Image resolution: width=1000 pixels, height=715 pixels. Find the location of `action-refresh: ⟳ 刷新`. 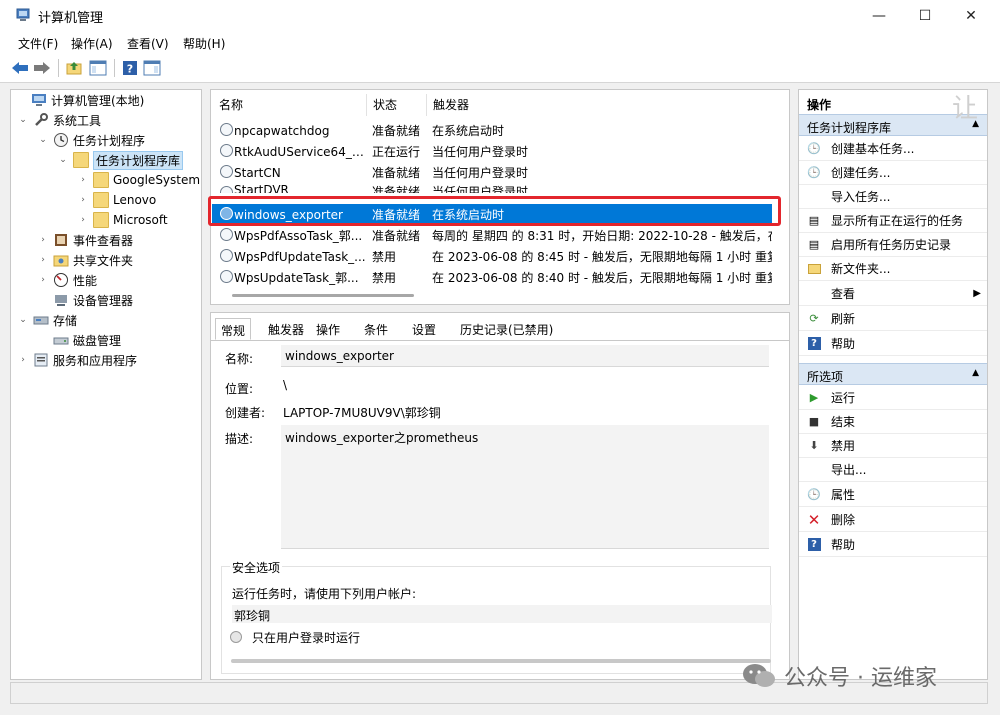

action-refresh: ⟳ 刷新 is located at coordinates (893, 319).